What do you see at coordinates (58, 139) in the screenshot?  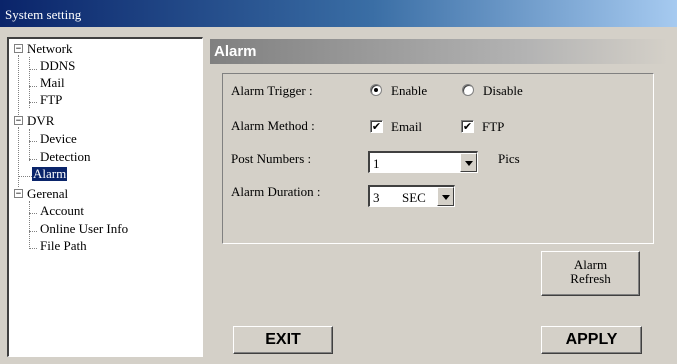 I see `tree-item-device: Device` at bounding box center [58, 139].